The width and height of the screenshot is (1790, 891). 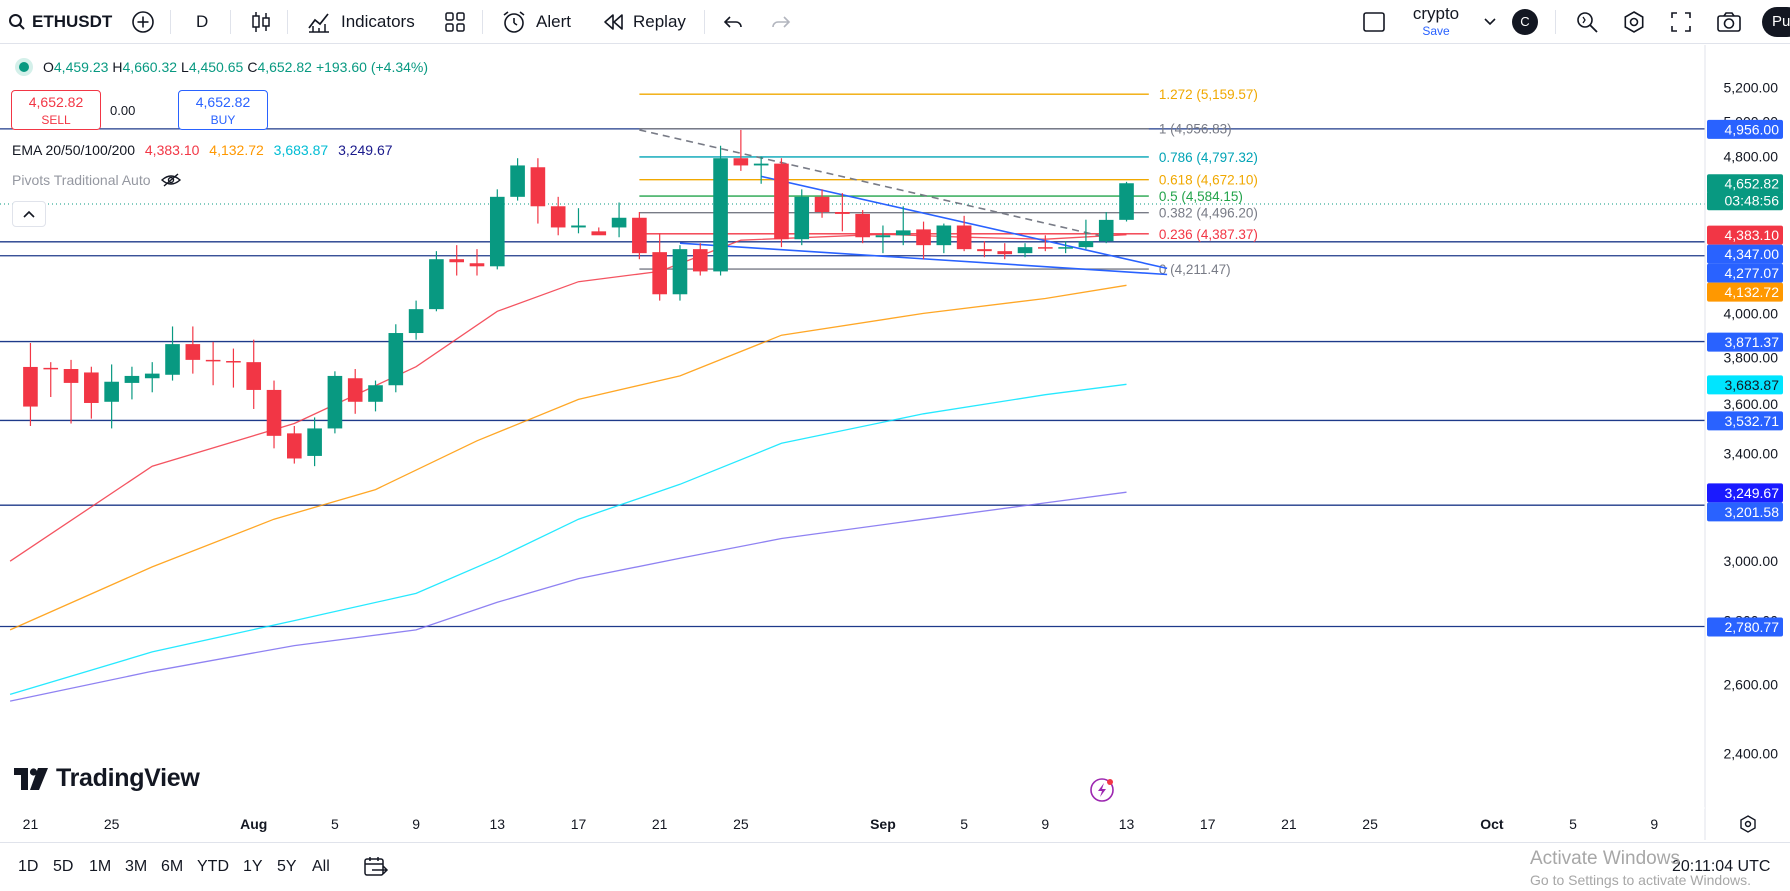 What do you see at coordinates (236, 150) in the screenshot?
I see `ema-50-value: 4,132.72` at bounding box center [236, 150].